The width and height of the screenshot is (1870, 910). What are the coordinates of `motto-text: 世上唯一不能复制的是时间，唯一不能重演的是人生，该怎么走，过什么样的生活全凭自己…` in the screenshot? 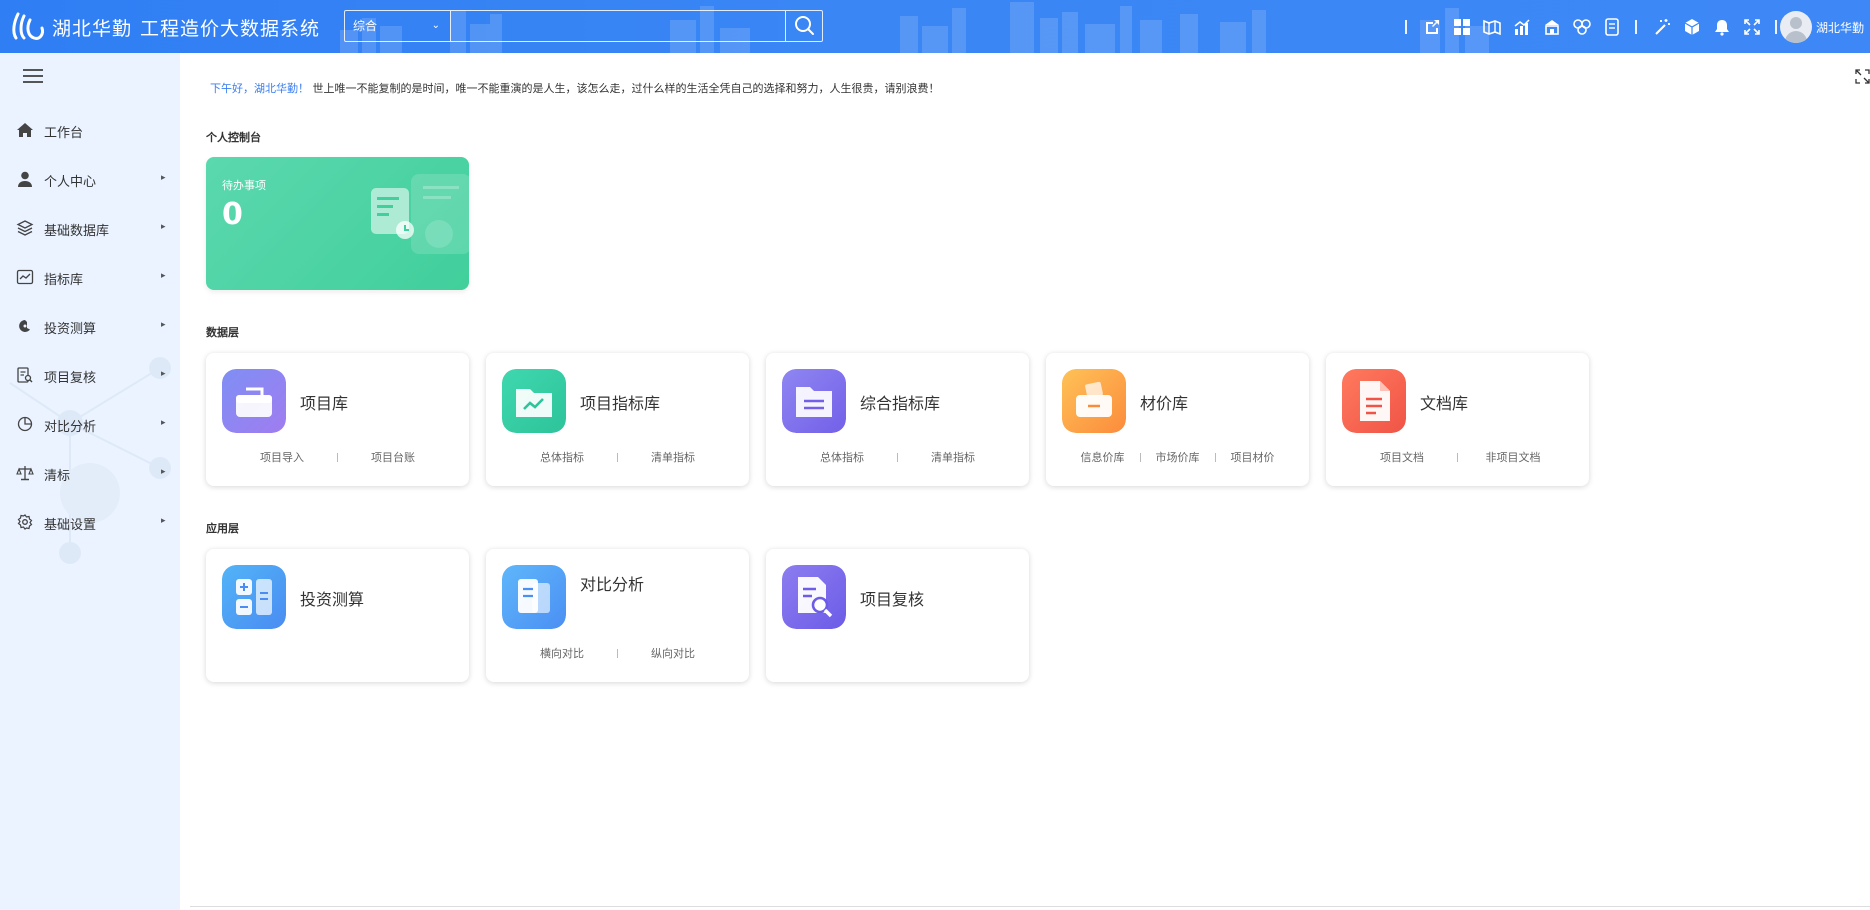 It's located at (626, 88).